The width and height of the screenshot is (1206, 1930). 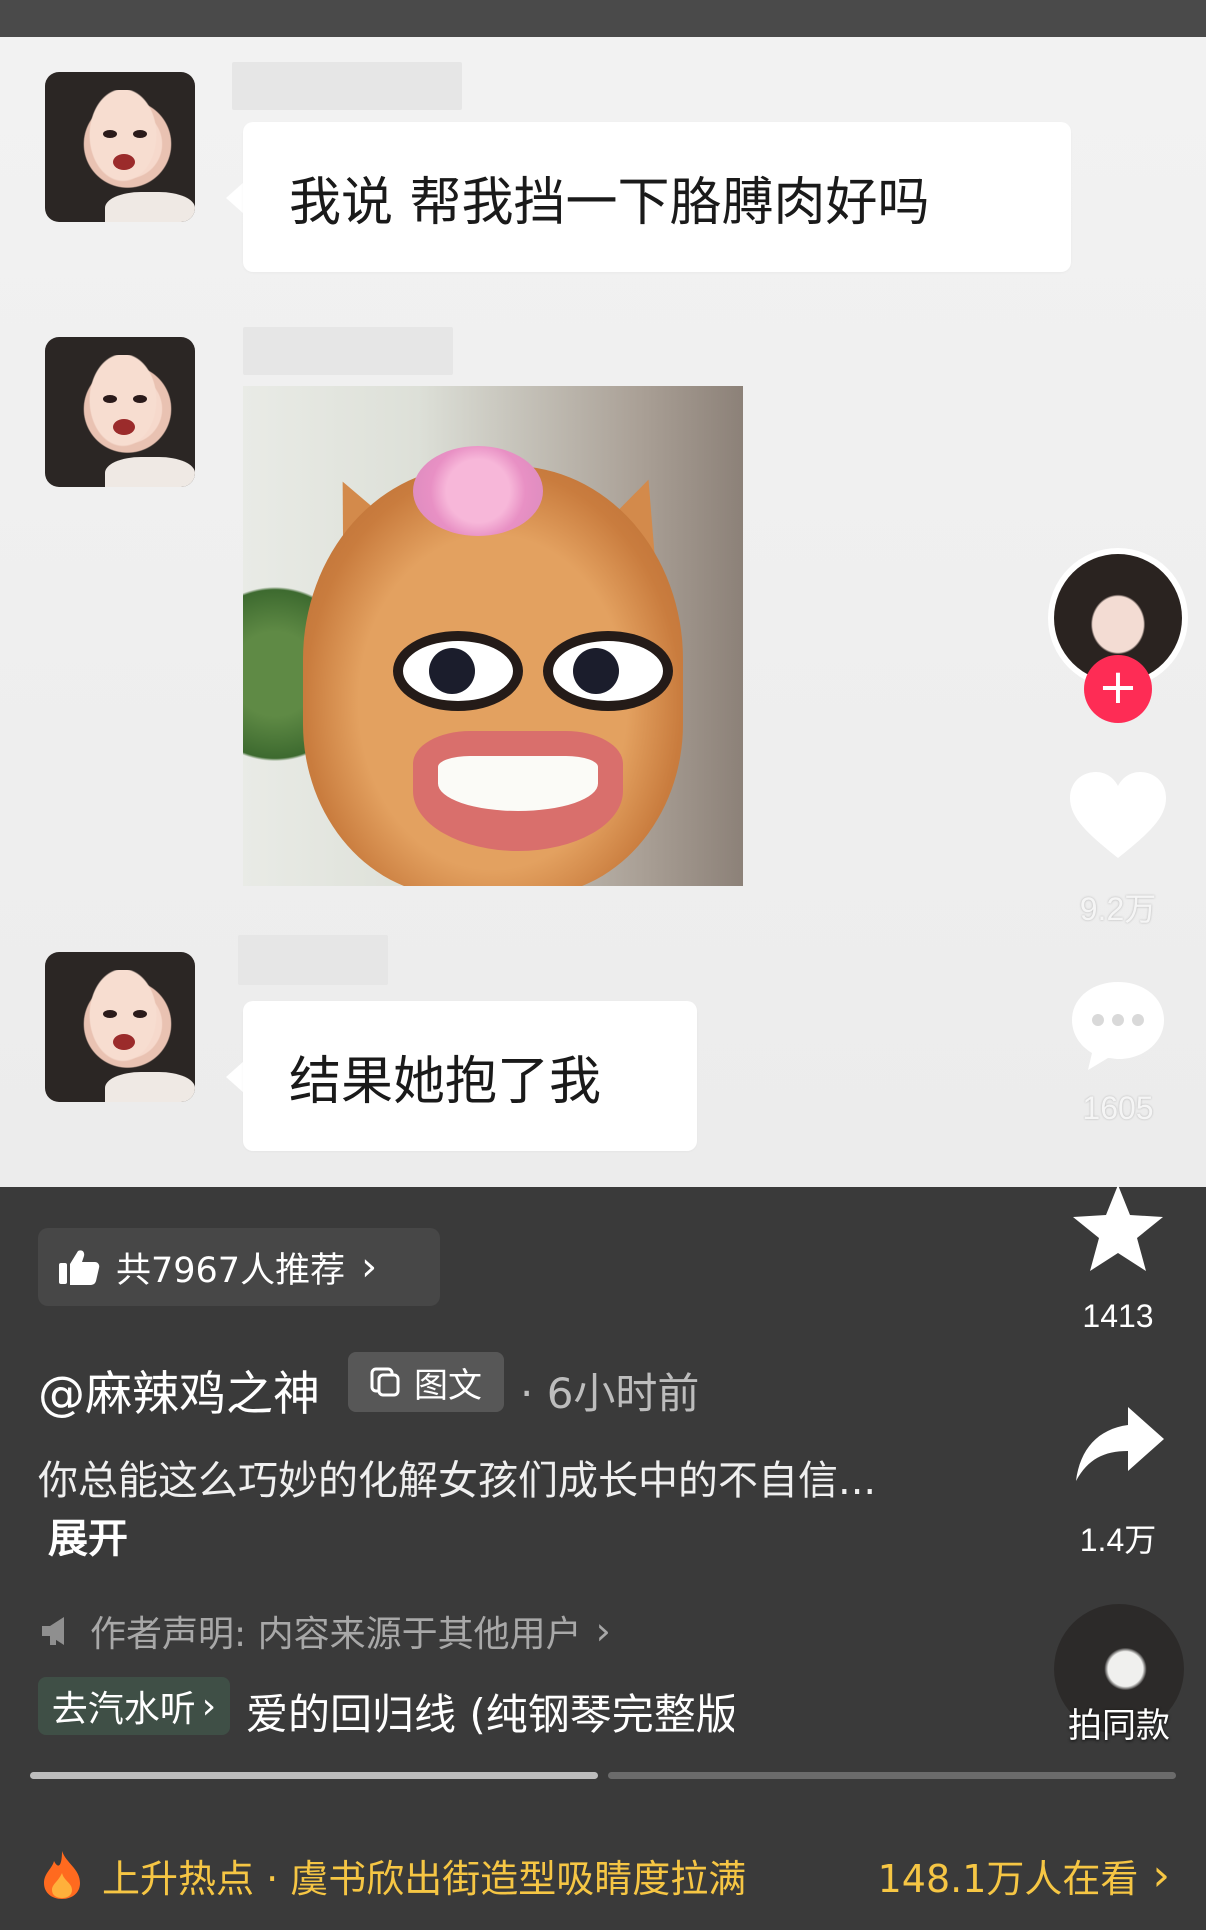 I want to click on message-bubble: 结果她抱了我, so click(x=470, y=1076).